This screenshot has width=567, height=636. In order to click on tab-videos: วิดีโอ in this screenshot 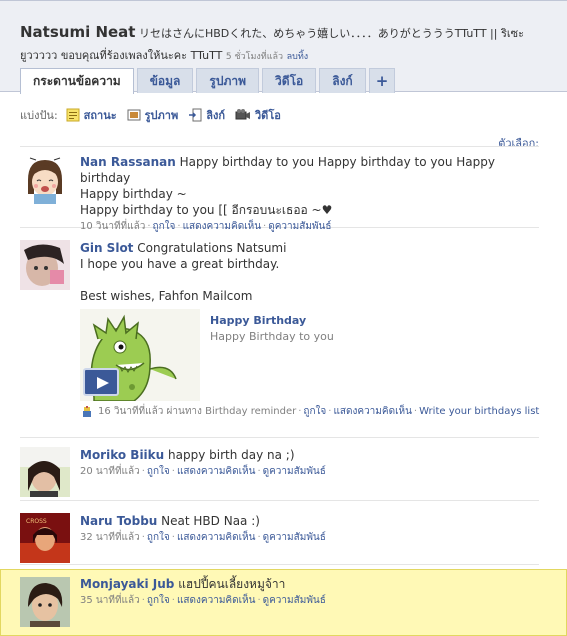, I will do `click(289, 80)`.